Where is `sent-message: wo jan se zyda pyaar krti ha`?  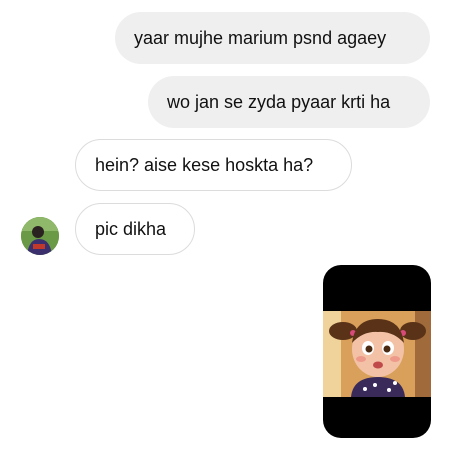 sent-message: wo jan se zyda pyaar krti ha is located at coordinates (289, 102).